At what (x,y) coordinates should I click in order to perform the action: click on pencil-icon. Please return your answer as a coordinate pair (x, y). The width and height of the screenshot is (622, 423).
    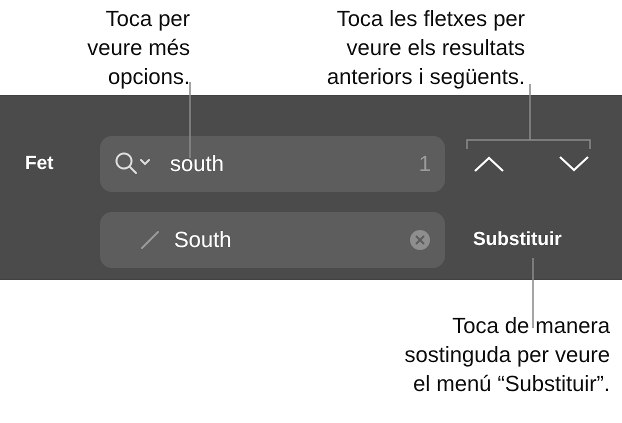
    Looking at the image, I should click on (150, 240).